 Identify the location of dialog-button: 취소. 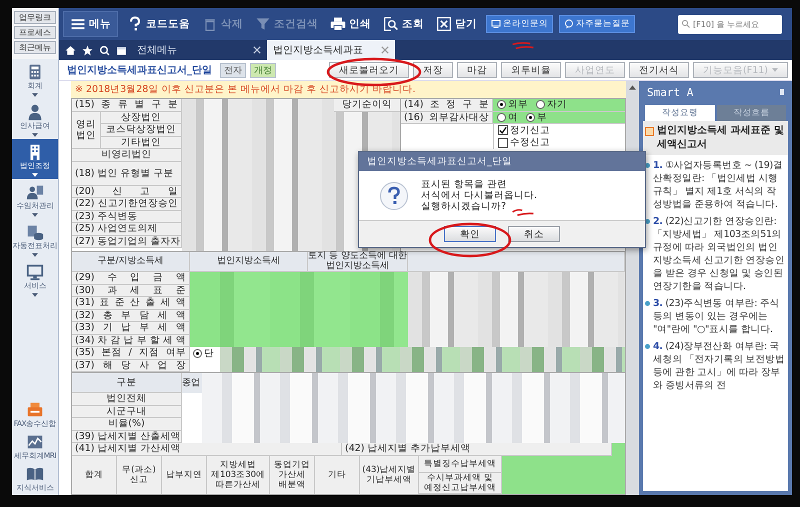
(534, 234).